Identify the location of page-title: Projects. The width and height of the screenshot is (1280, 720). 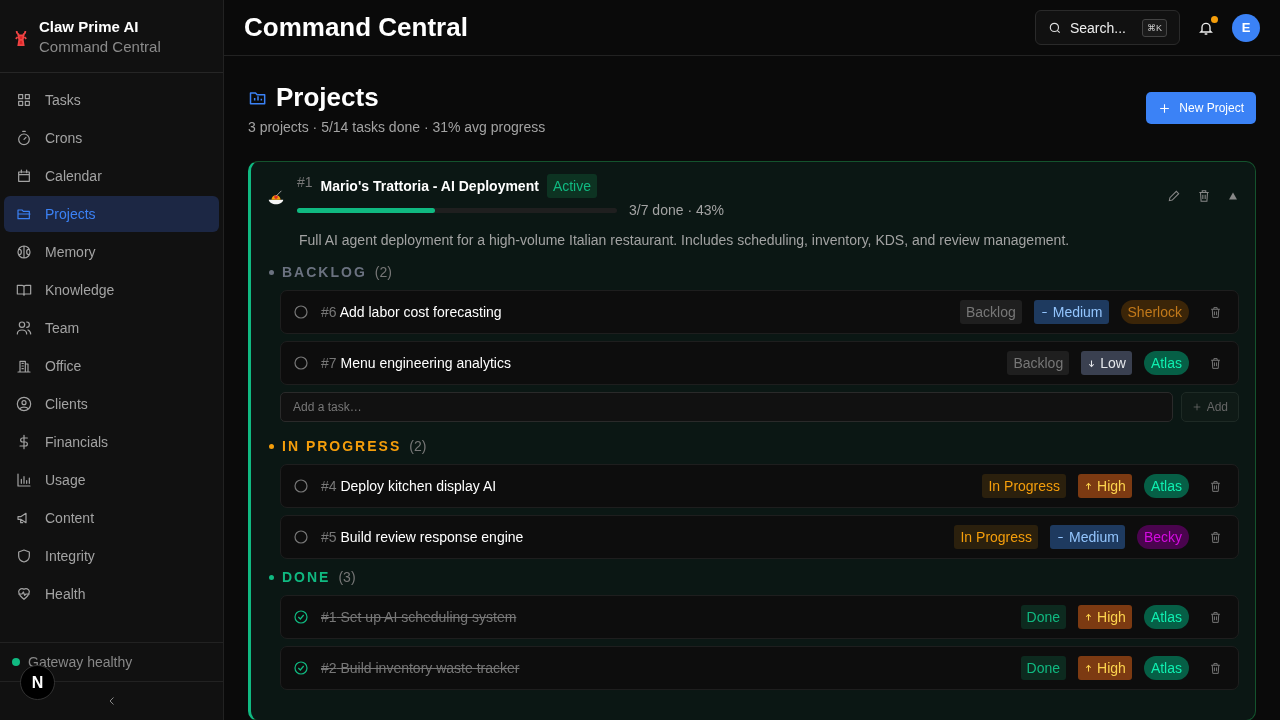
(327, 97).